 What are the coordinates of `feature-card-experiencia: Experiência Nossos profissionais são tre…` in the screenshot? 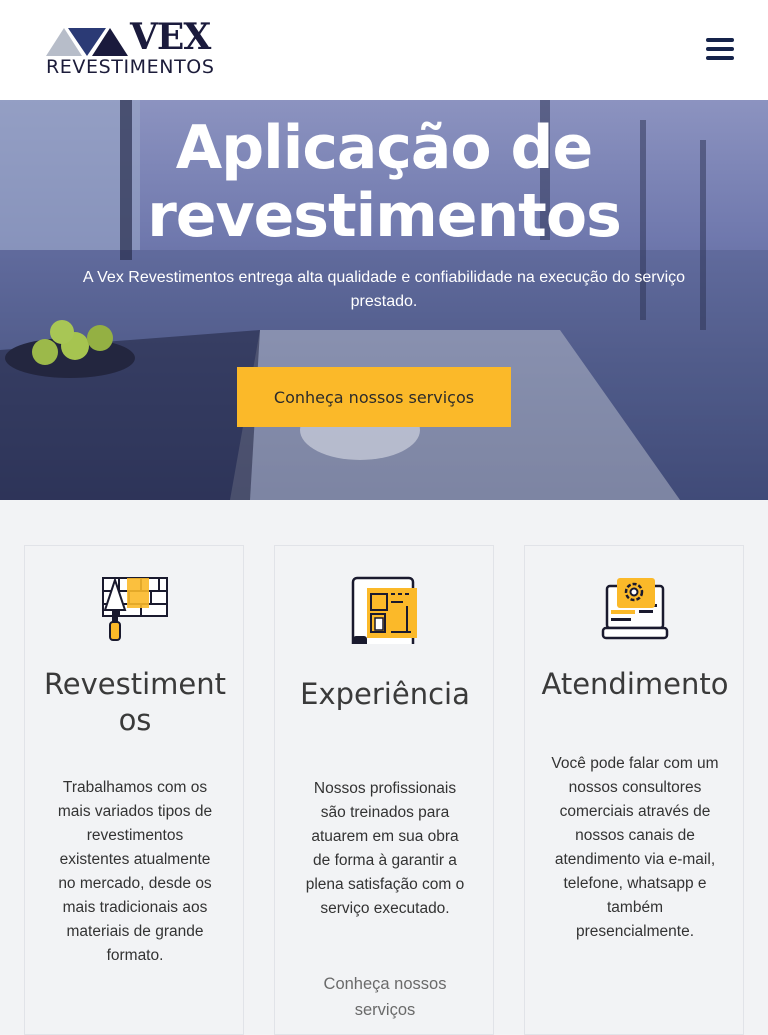 It's located at (384, 790).